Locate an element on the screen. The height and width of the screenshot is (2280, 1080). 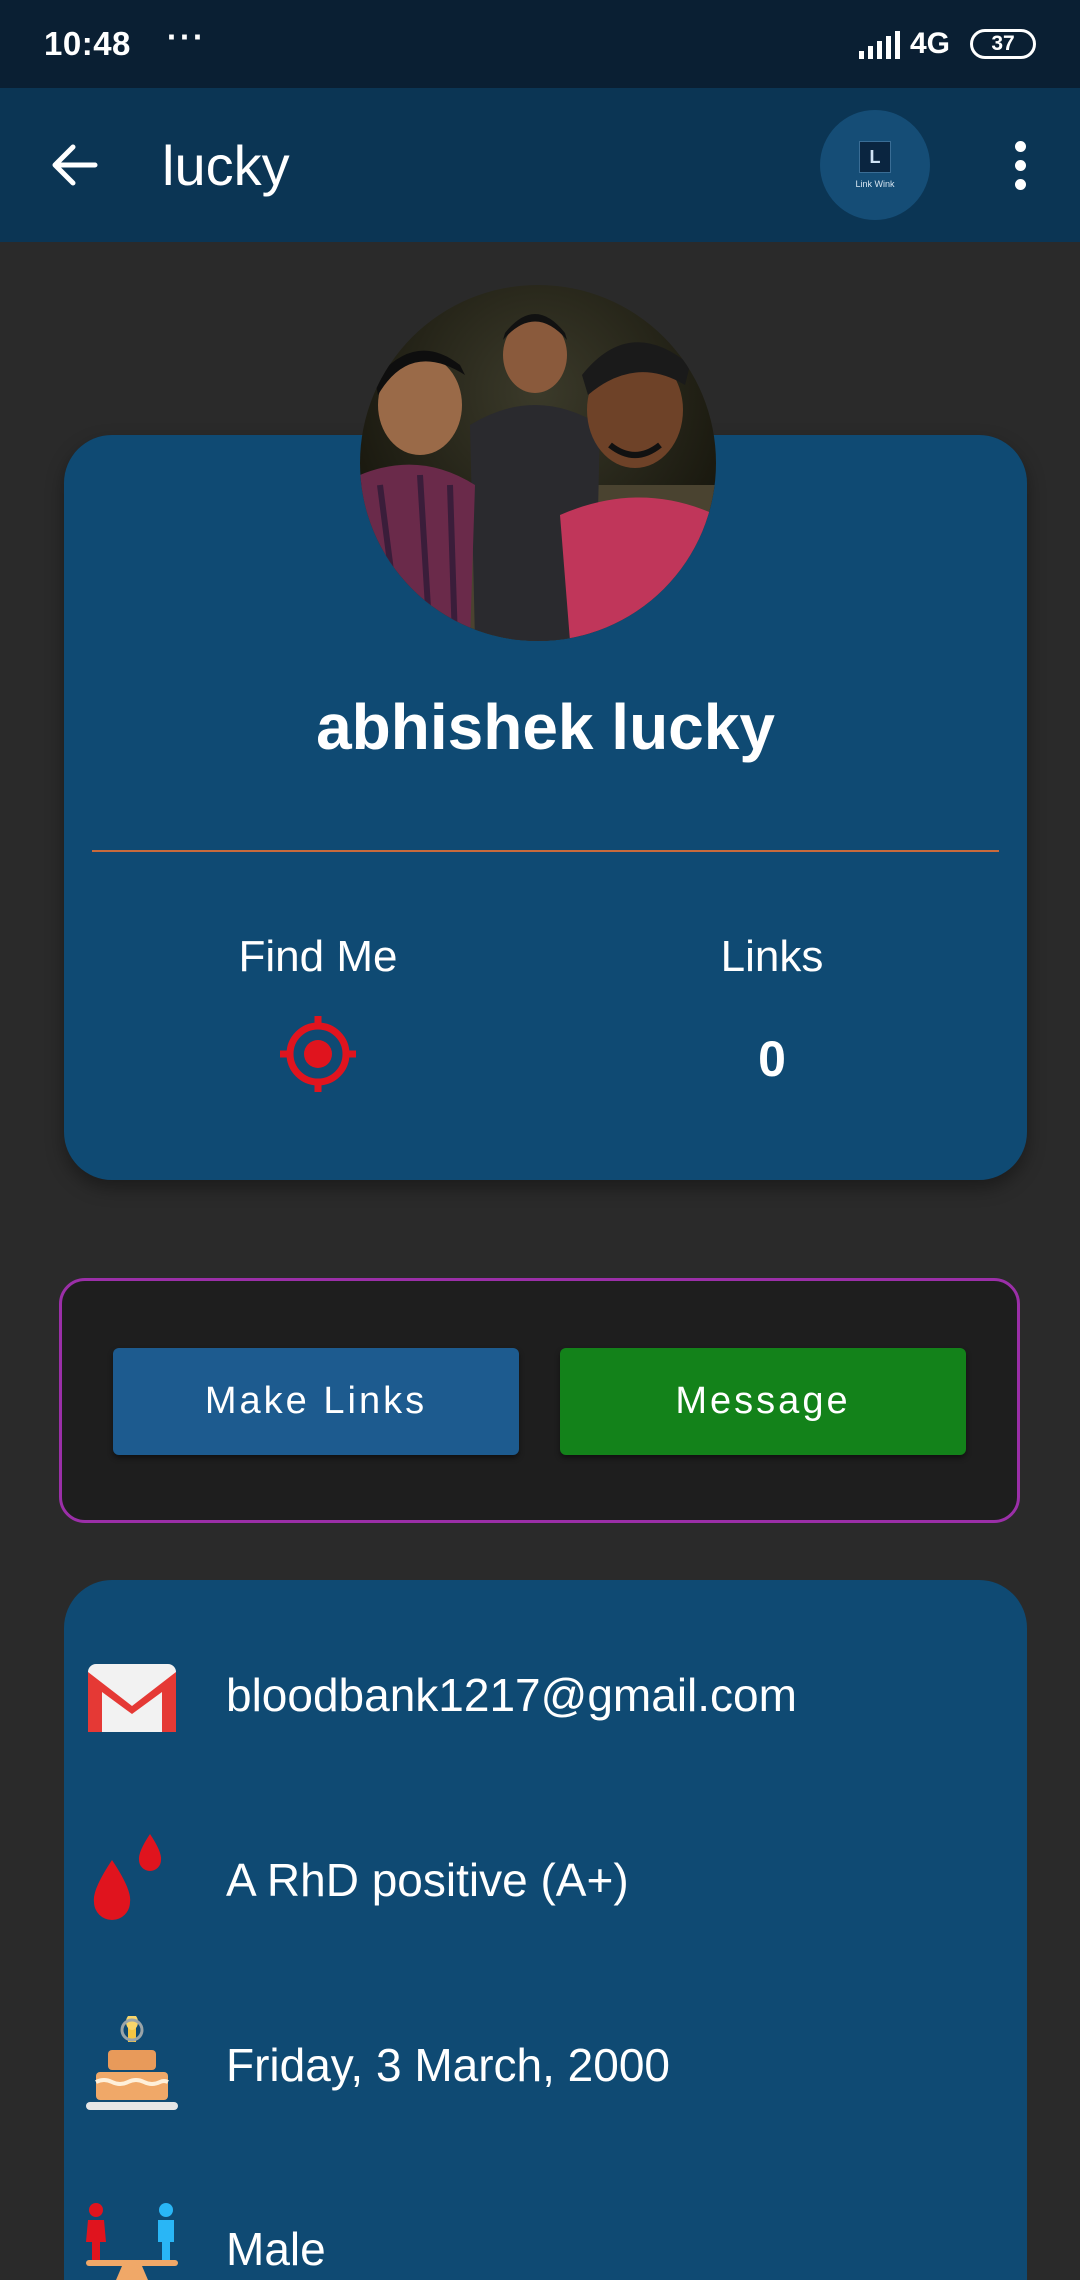
blood-group-text: A RhD positive (A+) is located at coordinates (427, 1880).